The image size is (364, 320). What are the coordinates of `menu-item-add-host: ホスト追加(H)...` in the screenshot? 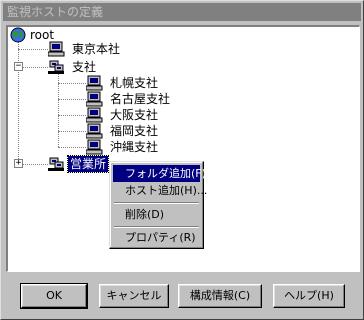 It's located at (160, 190).